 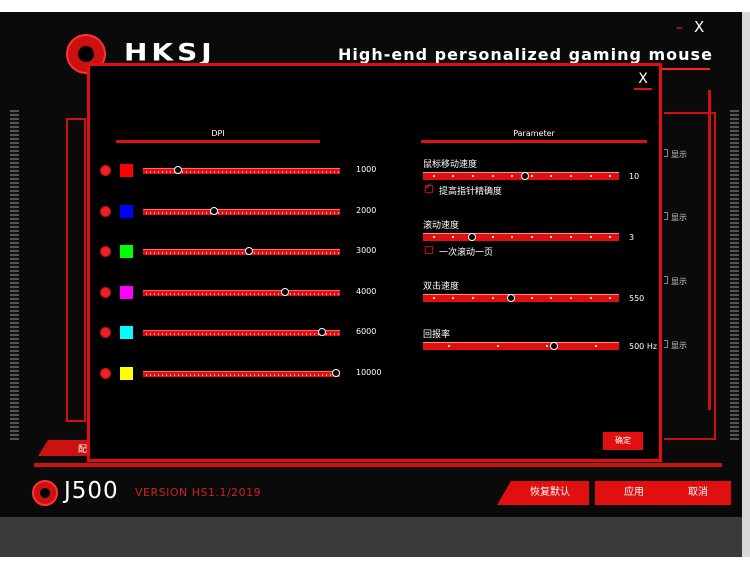 I want to click on parameter-label: 双击速度, so click(x=441, y=287).